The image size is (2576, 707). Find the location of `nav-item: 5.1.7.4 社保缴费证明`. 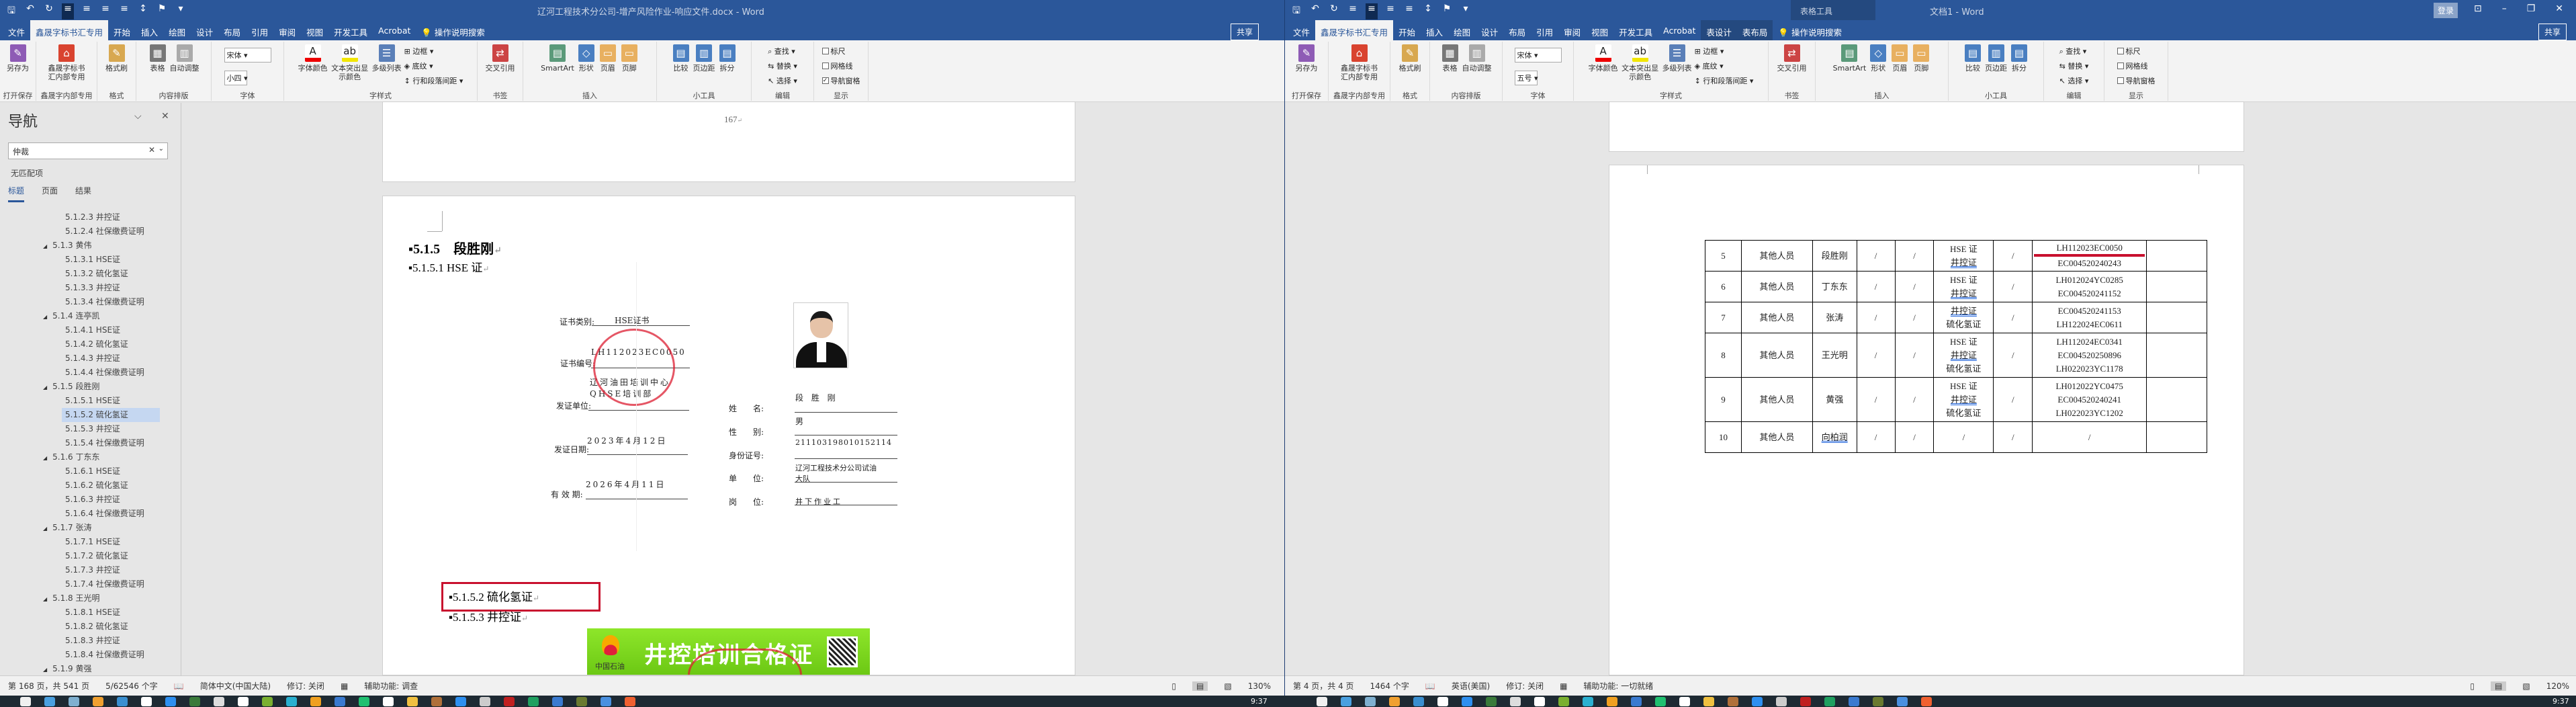

nav-item: 5.1.7.4 社保缴费证明 is located at coordinates (90, 584).